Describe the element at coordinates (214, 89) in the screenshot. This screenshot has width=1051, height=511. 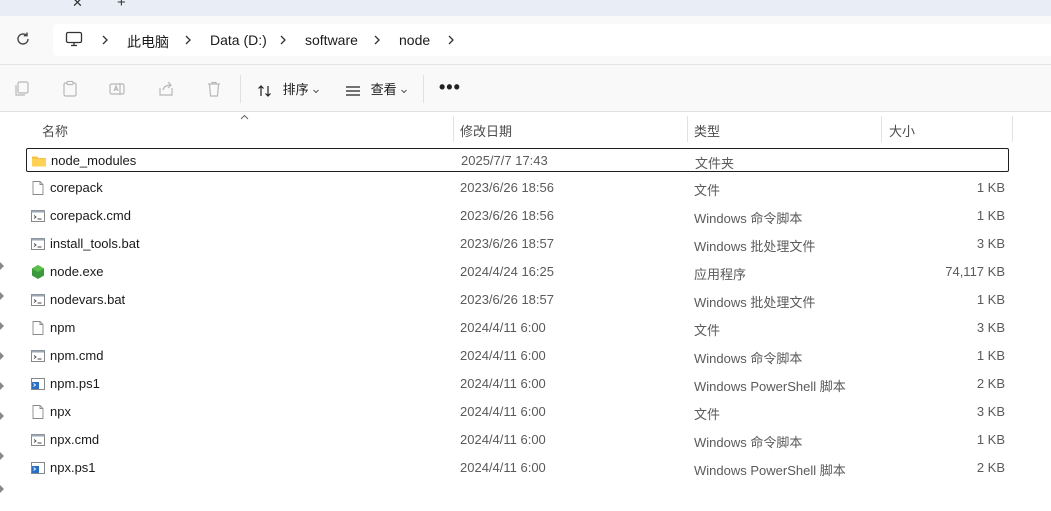
I see `delete-icon` at that location.